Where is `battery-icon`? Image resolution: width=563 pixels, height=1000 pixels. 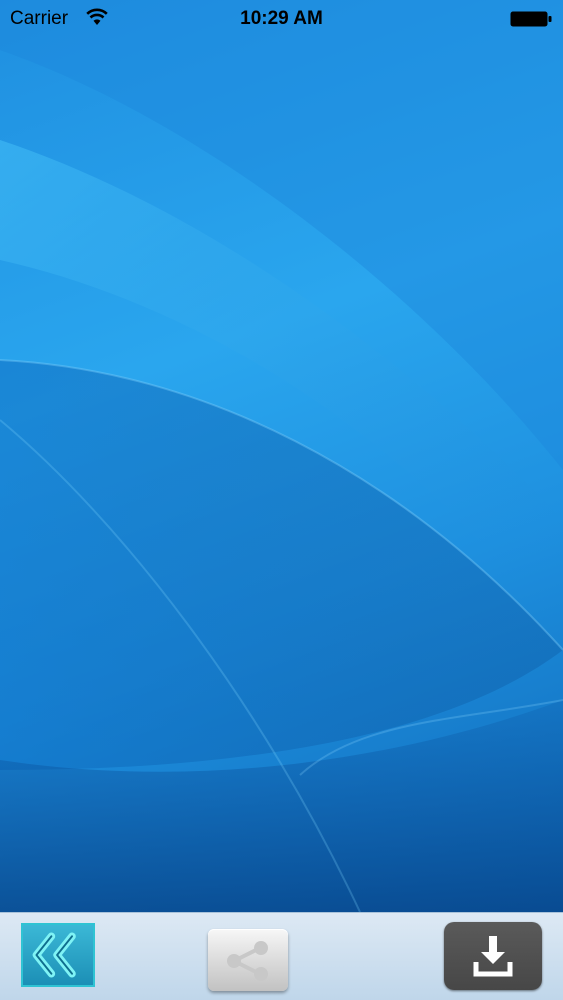 battery-icon is located at coordinates (531, 19).